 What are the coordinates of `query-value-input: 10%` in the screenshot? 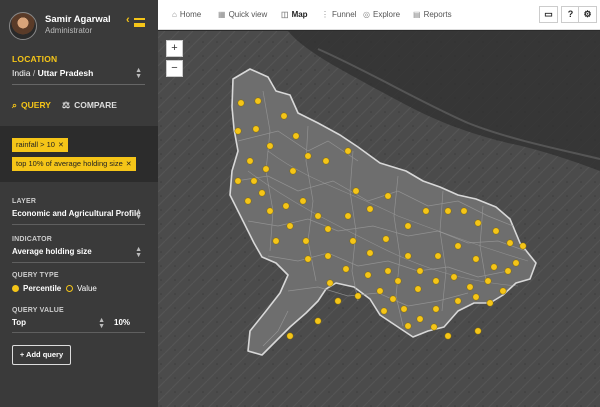 It's located at (129, 324).